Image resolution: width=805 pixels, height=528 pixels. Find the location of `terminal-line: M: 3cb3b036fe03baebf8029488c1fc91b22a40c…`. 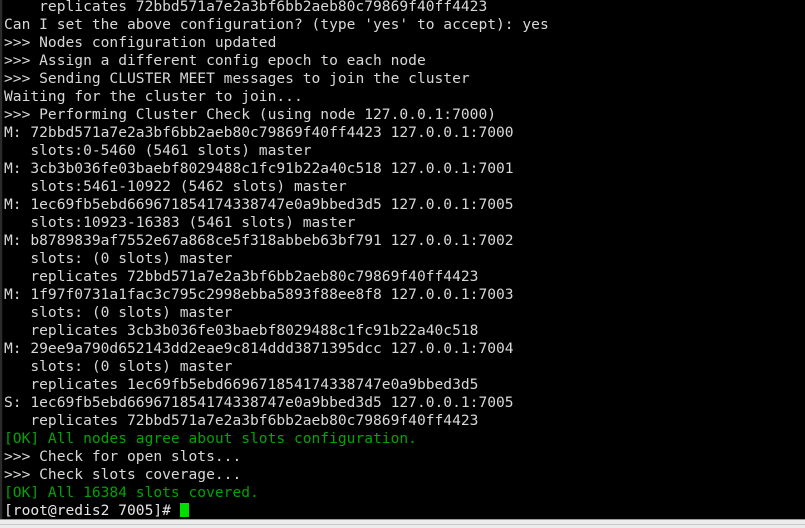

terminal-line: M: 3cb3b036fe03baebf8029488c1fc91b22a40c… is located at coordinates (259, 168).